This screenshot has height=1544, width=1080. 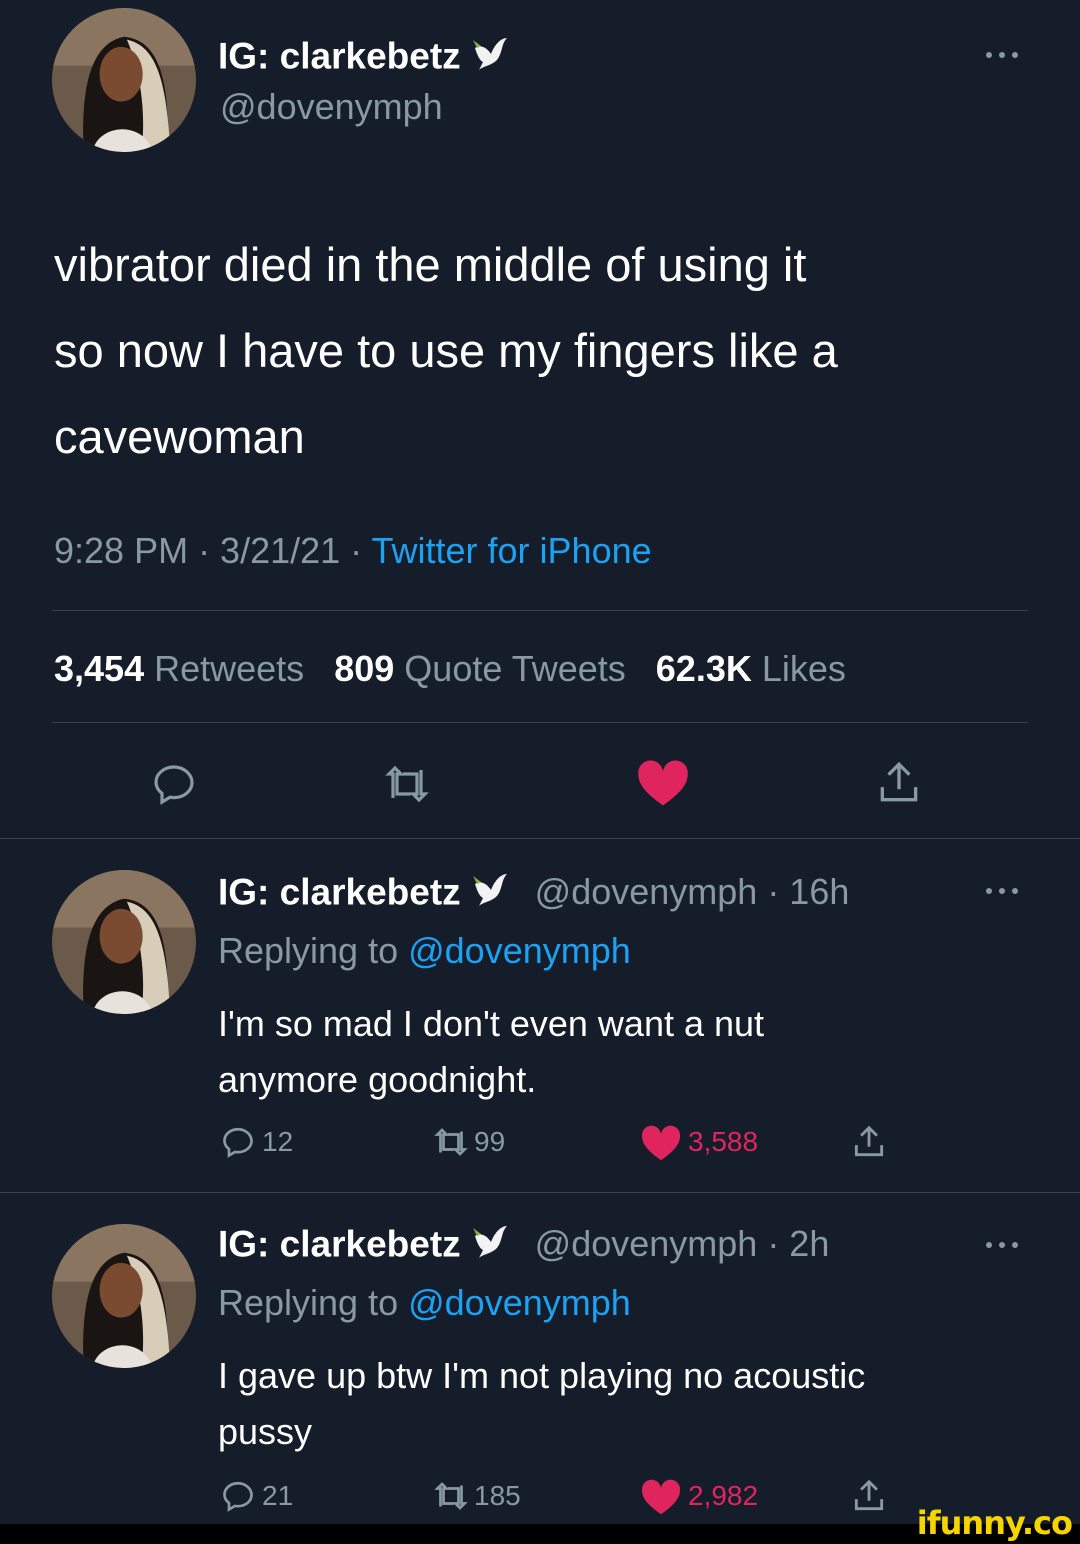 I want to click on handle-time: @dovenymph · 2h, so click(x=682, y=1244).